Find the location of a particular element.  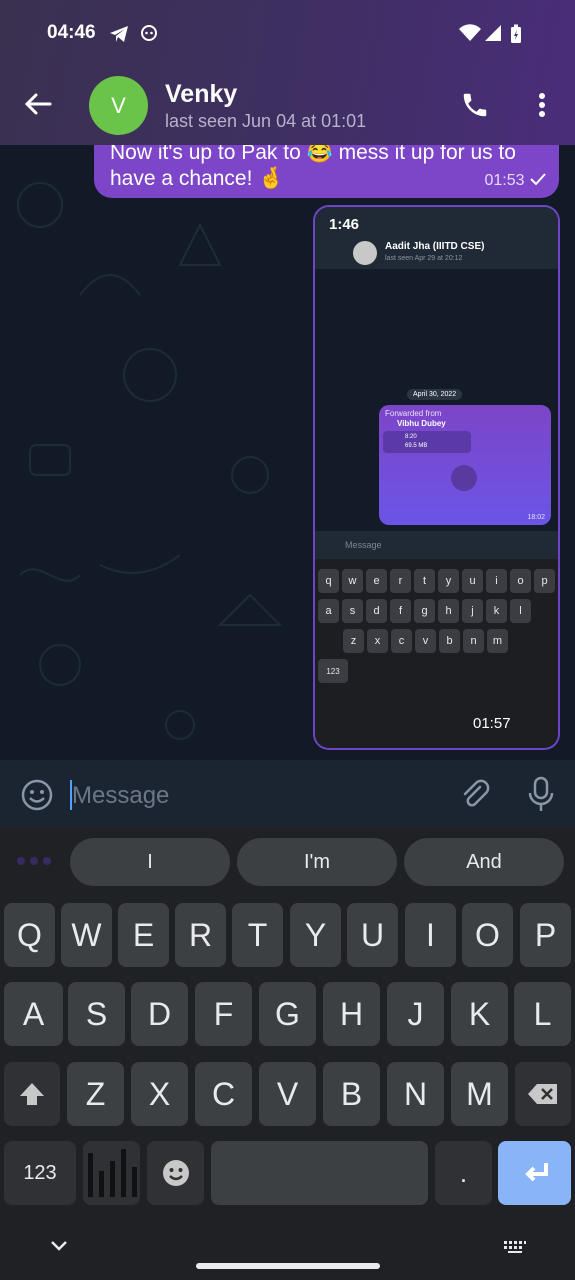

more-suggestions-icon is located at coordinates (34, 861).